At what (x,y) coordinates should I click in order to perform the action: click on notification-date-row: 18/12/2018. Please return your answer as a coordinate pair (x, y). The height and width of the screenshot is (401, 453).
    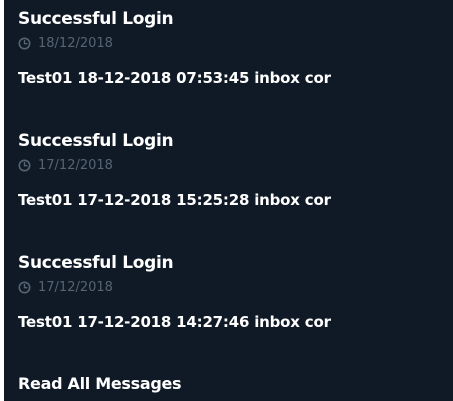
    Looking at the image, I should click on (65, 43).